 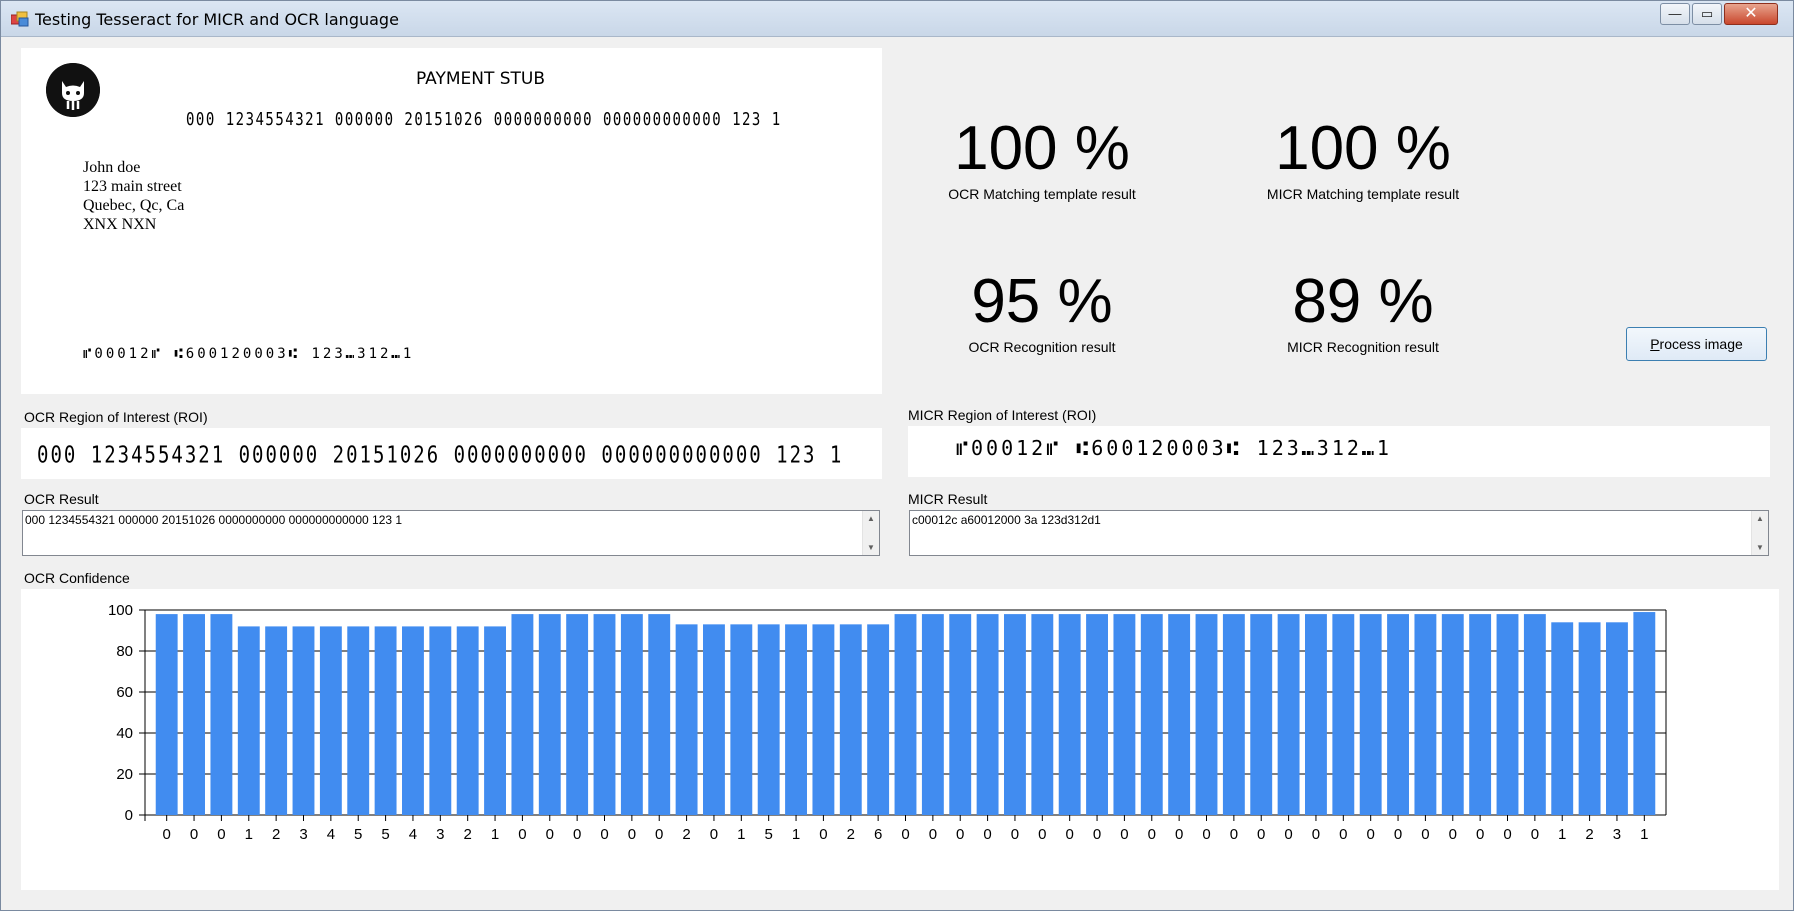 What do you see at coordinates (1759, 533) in the screenshot?
I see `micr-result-scrollbar: ▲ ▼` at bounding box center [1759, 533].